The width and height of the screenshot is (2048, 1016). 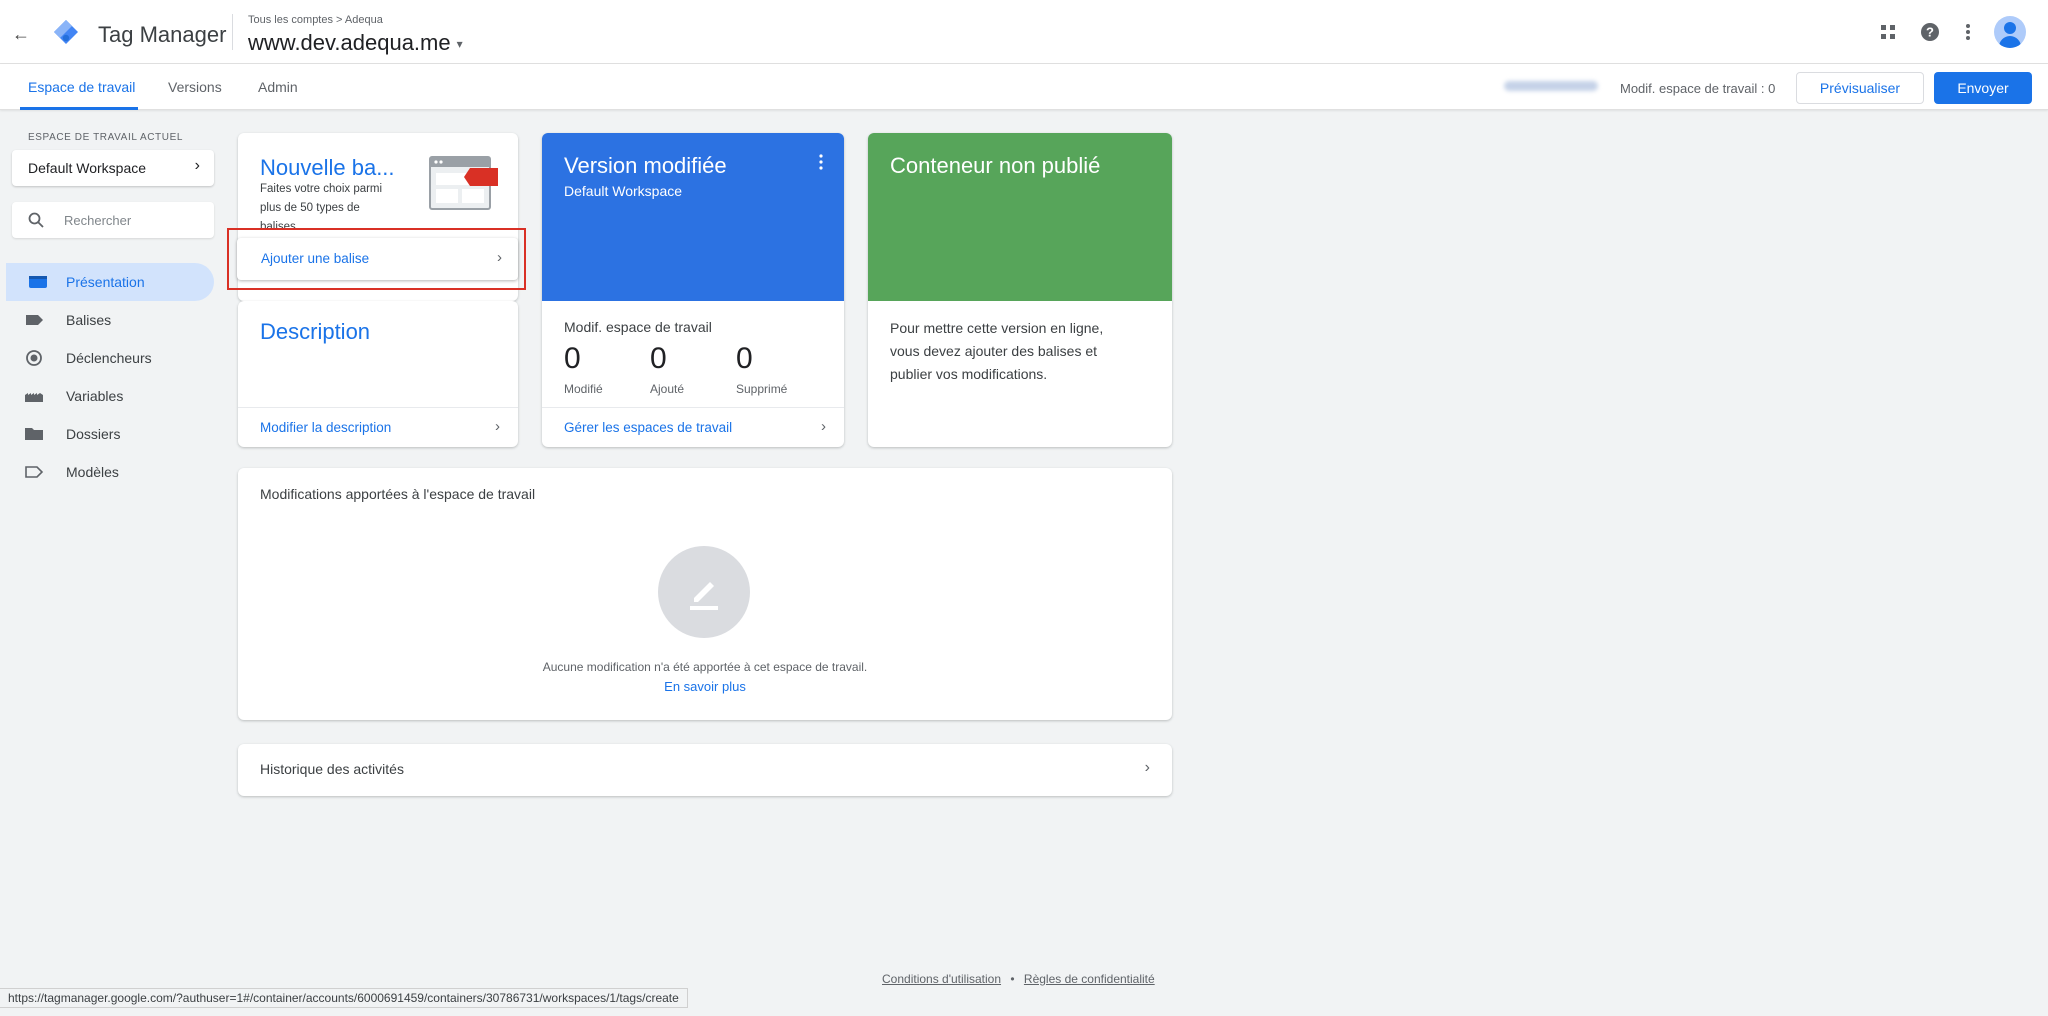 I want to click on container-title: Conteneur non publié, so click(x=995, y=165).